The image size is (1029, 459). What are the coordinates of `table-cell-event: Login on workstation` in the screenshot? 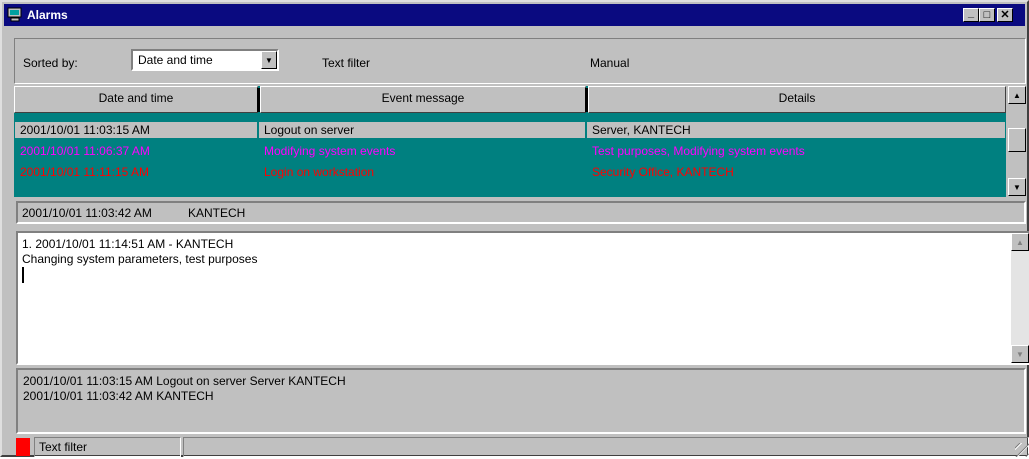 It's located at (319, 172).